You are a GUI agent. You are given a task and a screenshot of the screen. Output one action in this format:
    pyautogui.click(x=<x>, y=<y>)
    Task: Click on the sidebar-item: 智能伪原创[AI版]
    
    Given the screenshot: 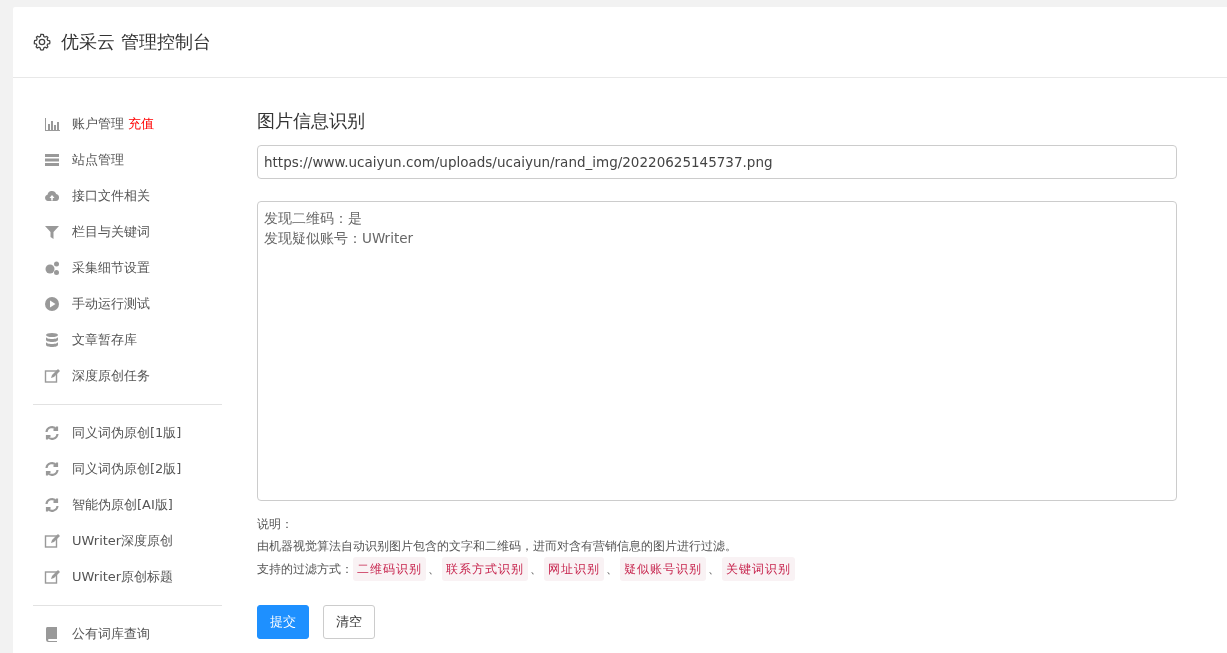 What is the action you would take?
    pyautogui.click(x=122, y=505)
    